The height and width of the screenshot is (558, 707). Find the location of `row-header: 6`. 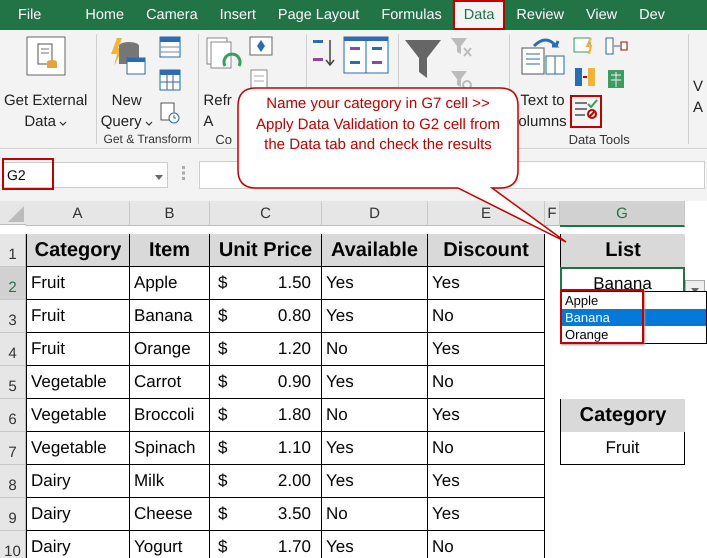

row-header: 6 is located at coordinates (13, 415).